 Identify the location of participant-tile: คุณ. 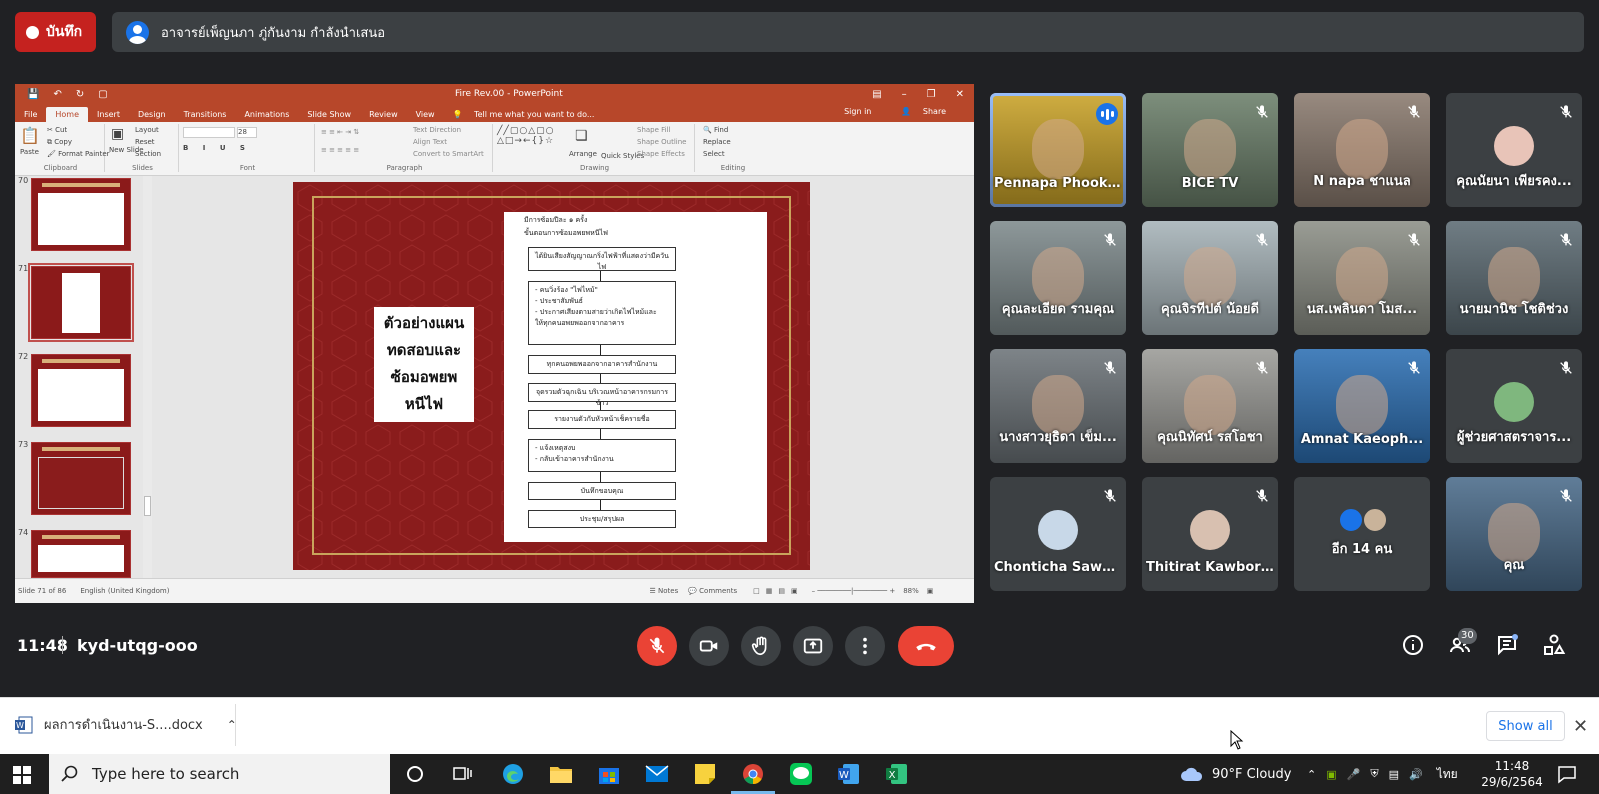
(1514, 534).